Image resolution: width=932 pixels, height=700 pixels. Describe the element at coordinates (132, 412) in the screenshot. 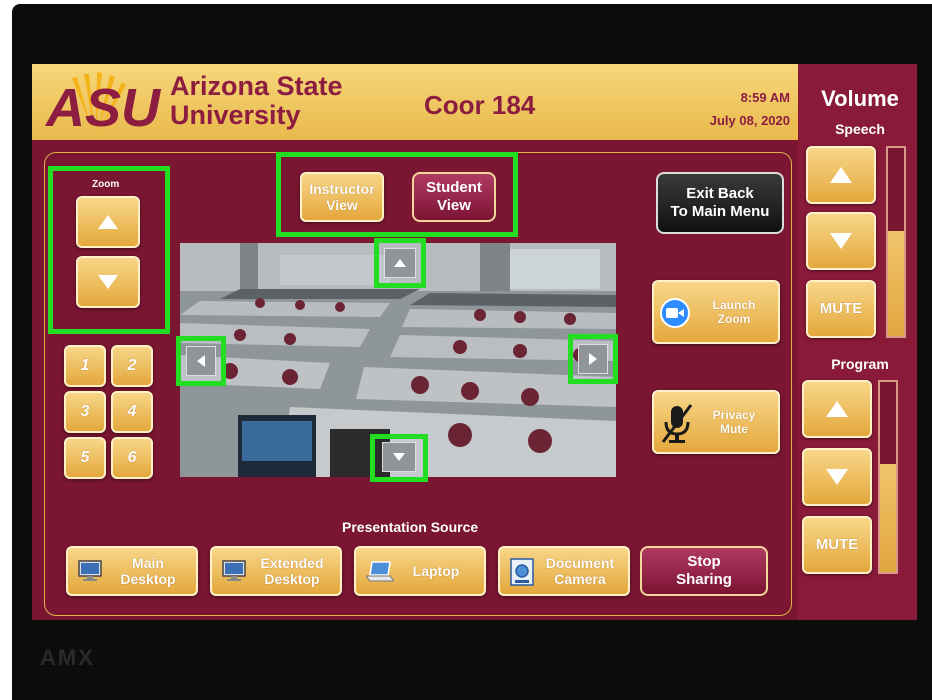

I see `preset-4-button: 4` at that location.